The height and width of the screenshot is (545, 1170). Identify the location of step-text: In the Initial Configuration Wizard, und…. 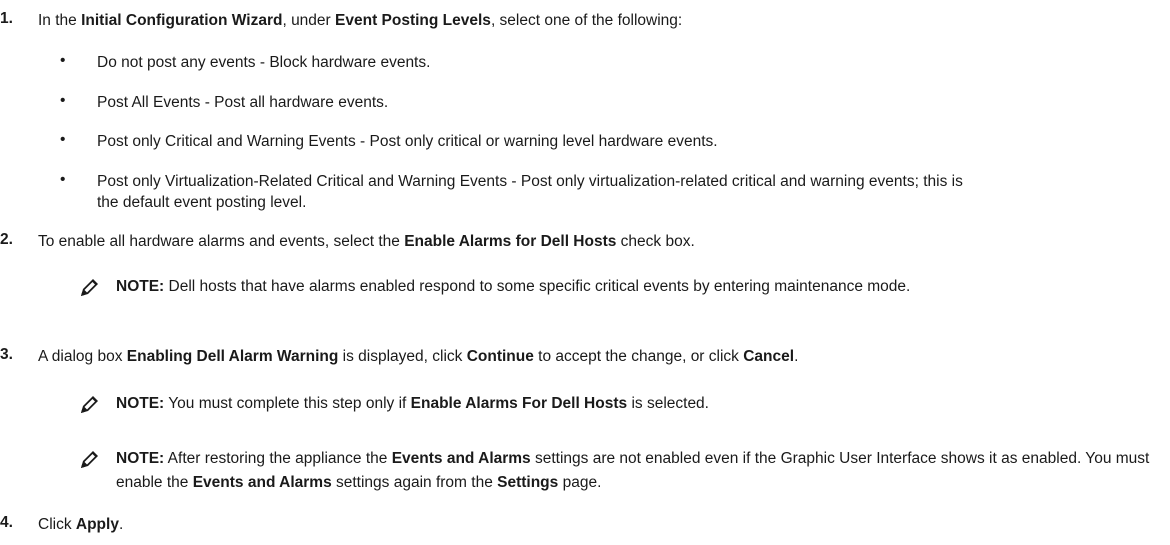
(360, 20).